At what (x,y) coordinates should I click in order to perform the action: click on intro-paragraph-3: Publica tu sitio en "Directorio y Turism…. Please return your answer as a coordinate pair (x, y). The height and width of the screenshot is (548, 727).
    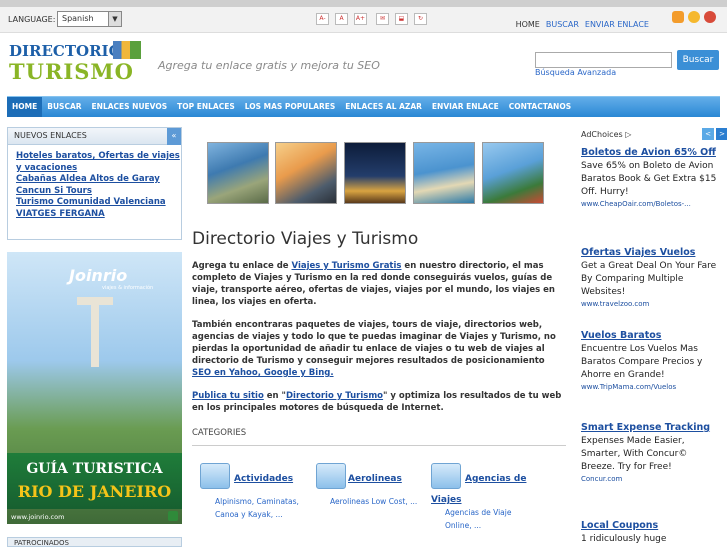
    Looking at the image, I should click on (379, 402).